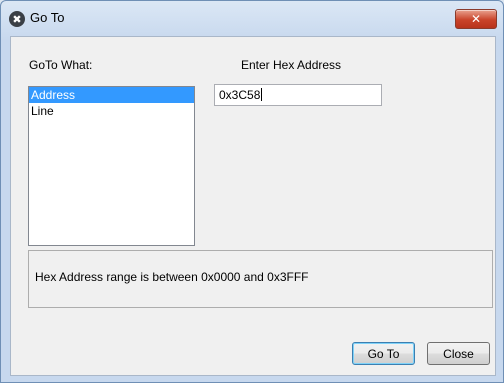 The image size is (504, 383). Describe the element at coordinates (61, 65) in the screenshot. I see `goto-what-label: GoTo What:` at that location.